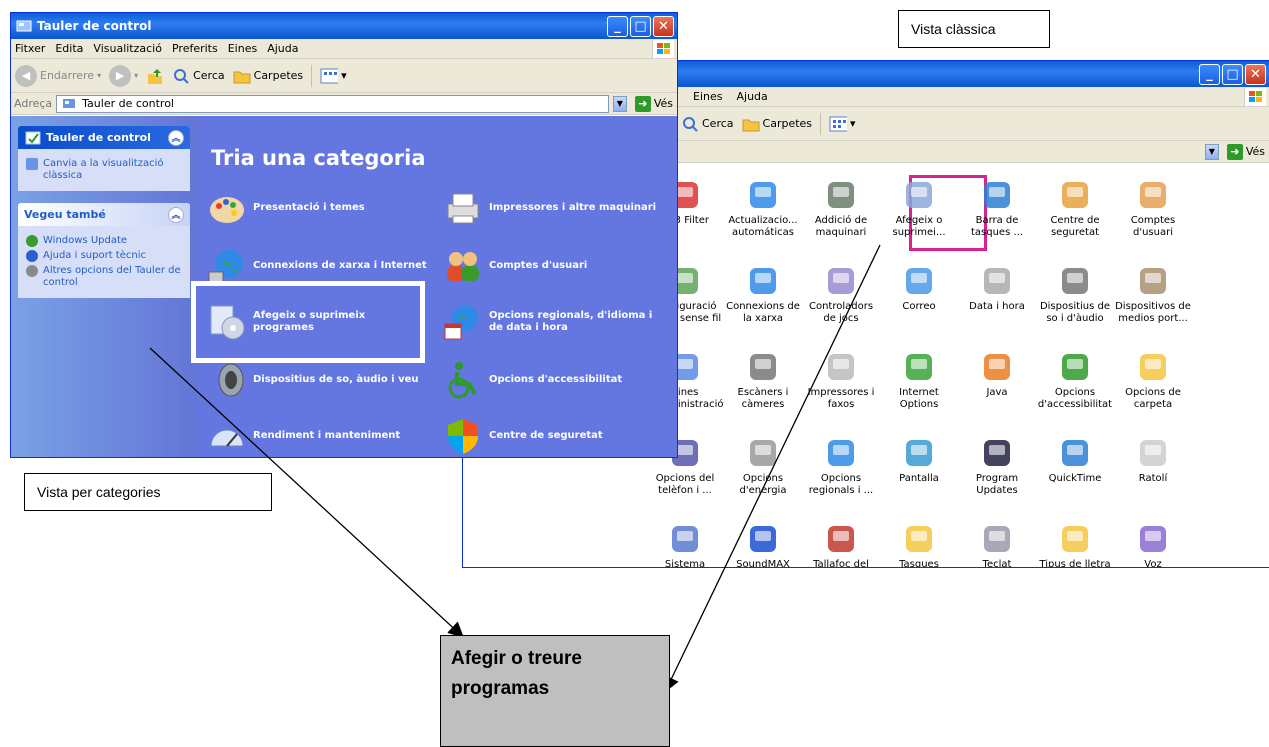  What do you see at coordinates (30, 48) in the screenshot?
I see `menu-fitxer: Fitxer` at bounding box center [30, 48].